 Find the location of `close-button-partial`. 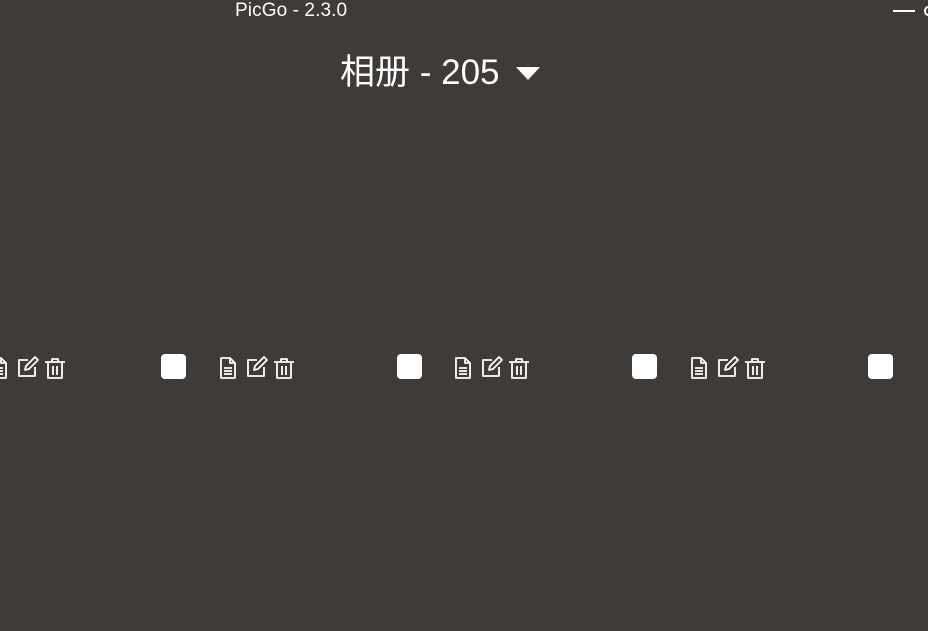

close-button-partial is located at coordinates (926, 11).